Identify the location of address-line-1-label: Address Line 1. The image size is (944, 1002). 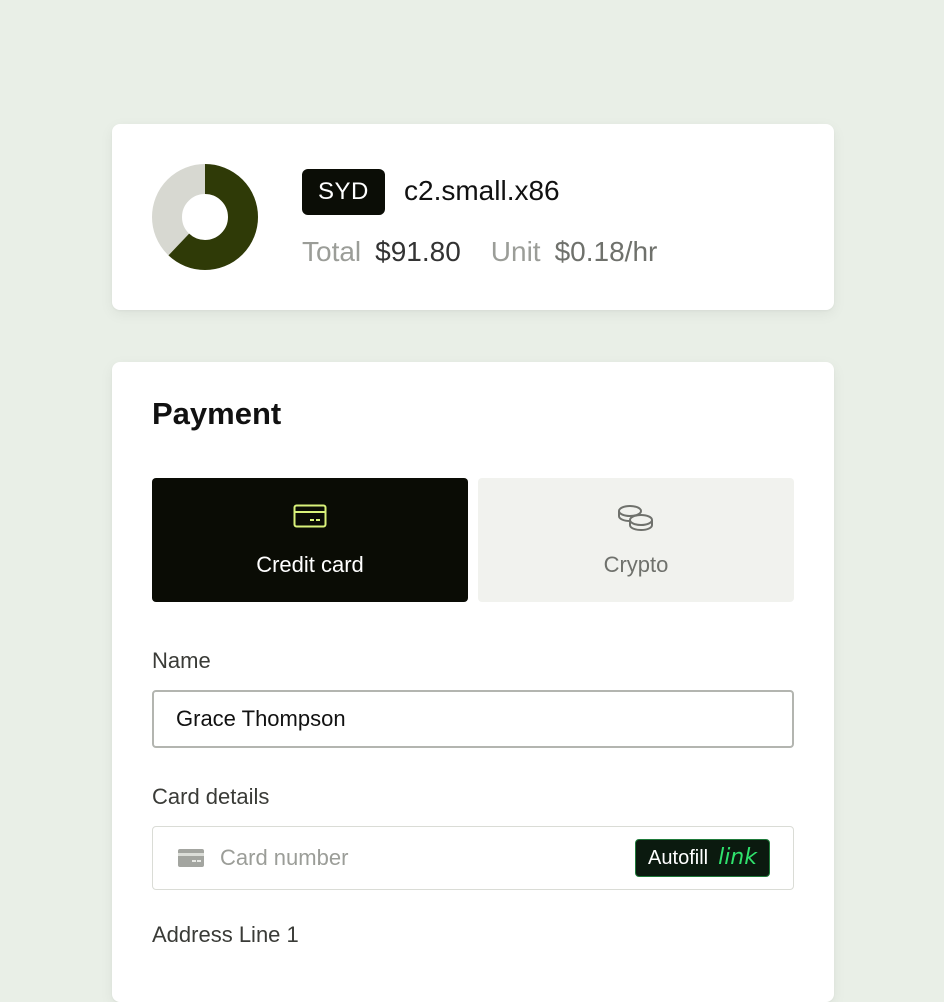
(225, 934).